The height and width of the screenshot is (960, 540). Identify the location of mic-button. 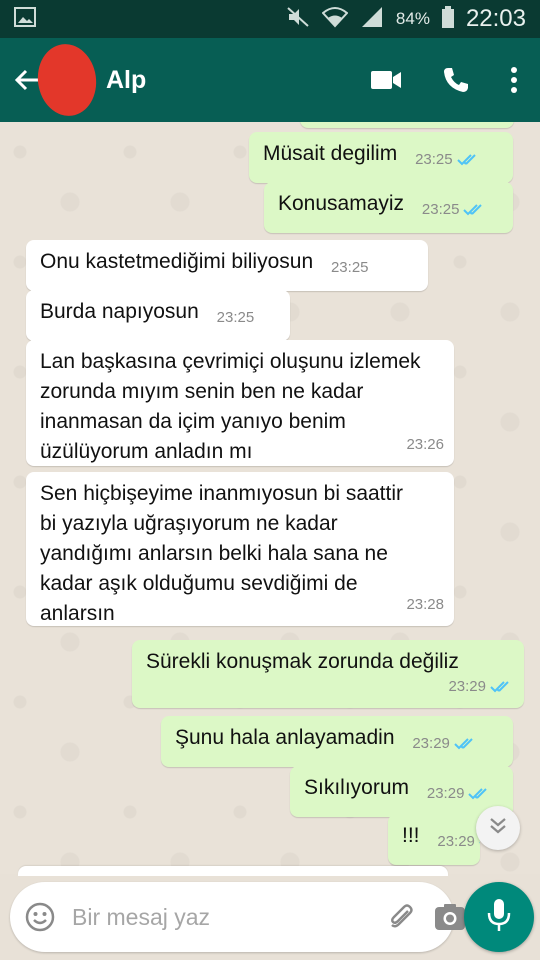
(499, 917).